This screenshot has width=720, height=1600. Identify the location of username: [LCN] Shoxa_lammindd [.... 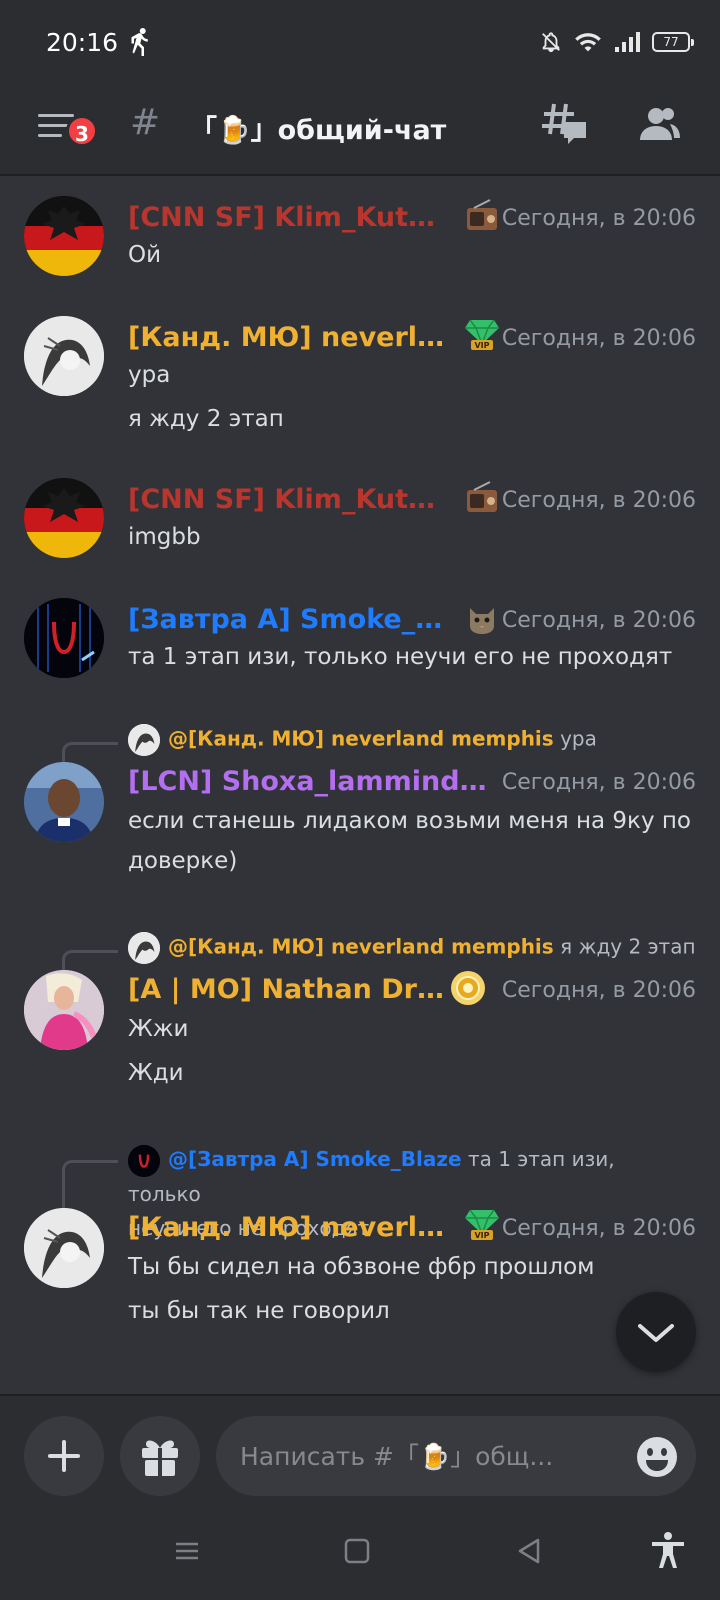
(314, 781).